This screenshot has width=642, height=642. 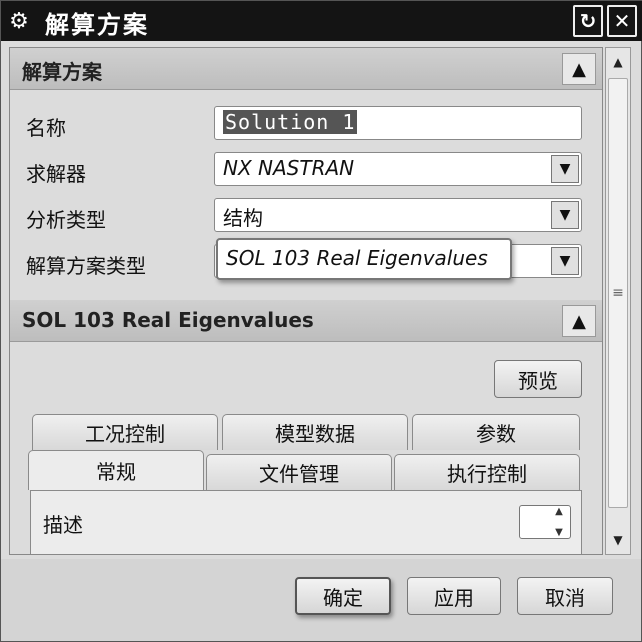 What do you see at coordinates (343, 596) in the screenshot?
I see `ok-button: 确定` at bounding box center [343, 596].